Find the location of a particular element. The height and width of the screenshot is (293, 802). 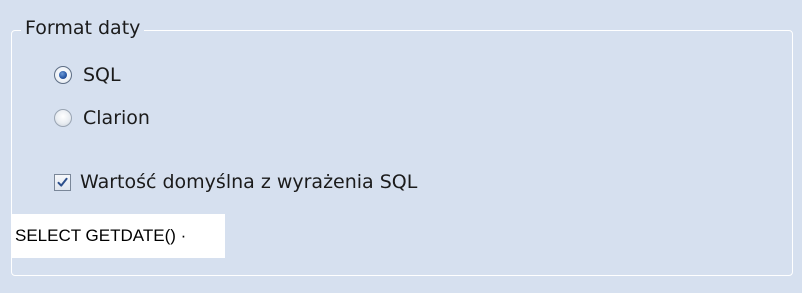

radio-sql: SQL is located at coordinates (87, 75).